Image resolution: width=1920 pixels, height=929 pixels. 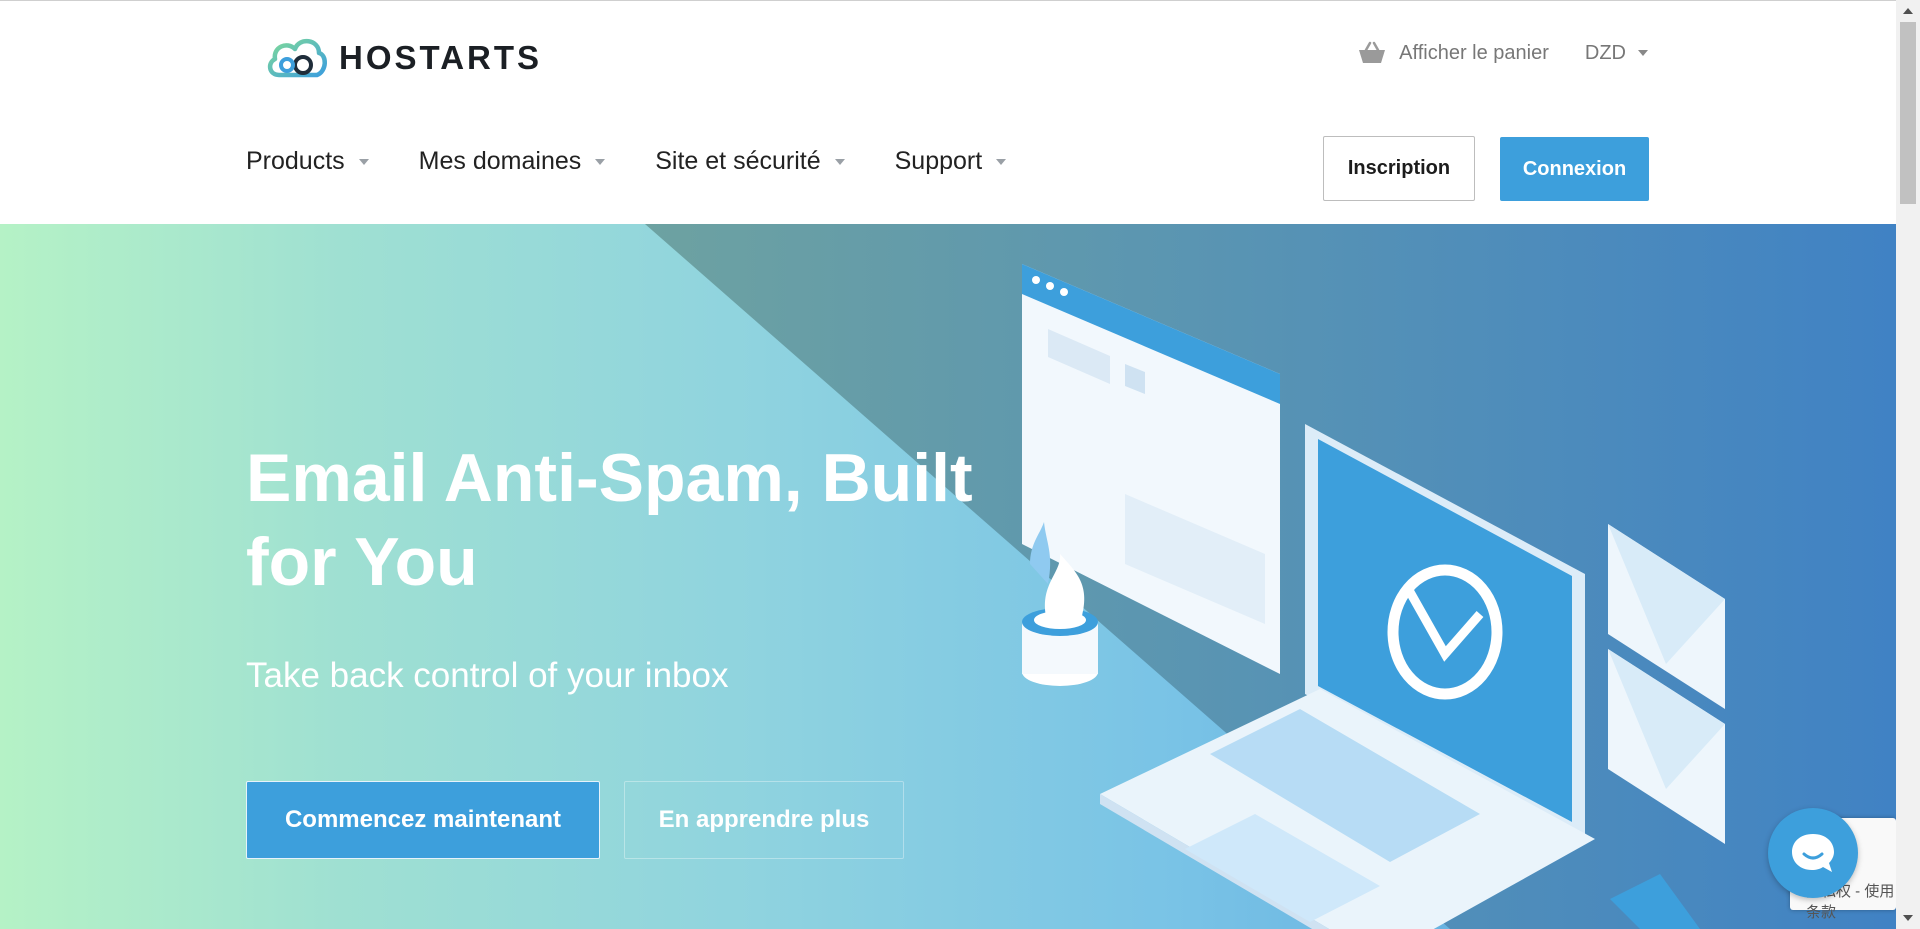 I want to click on nav-item-label: Products, so click(x=295, y=161).